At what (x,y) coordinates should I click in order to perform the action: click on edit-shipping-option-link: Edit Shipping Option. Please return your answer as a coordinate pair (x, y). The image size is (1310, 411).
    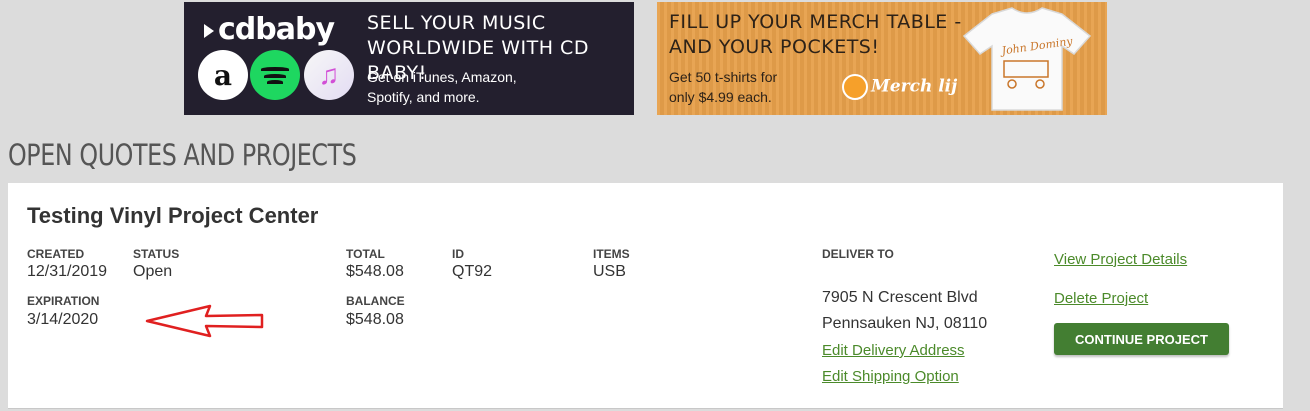
    Looking at the image, I should click on (890, 376).